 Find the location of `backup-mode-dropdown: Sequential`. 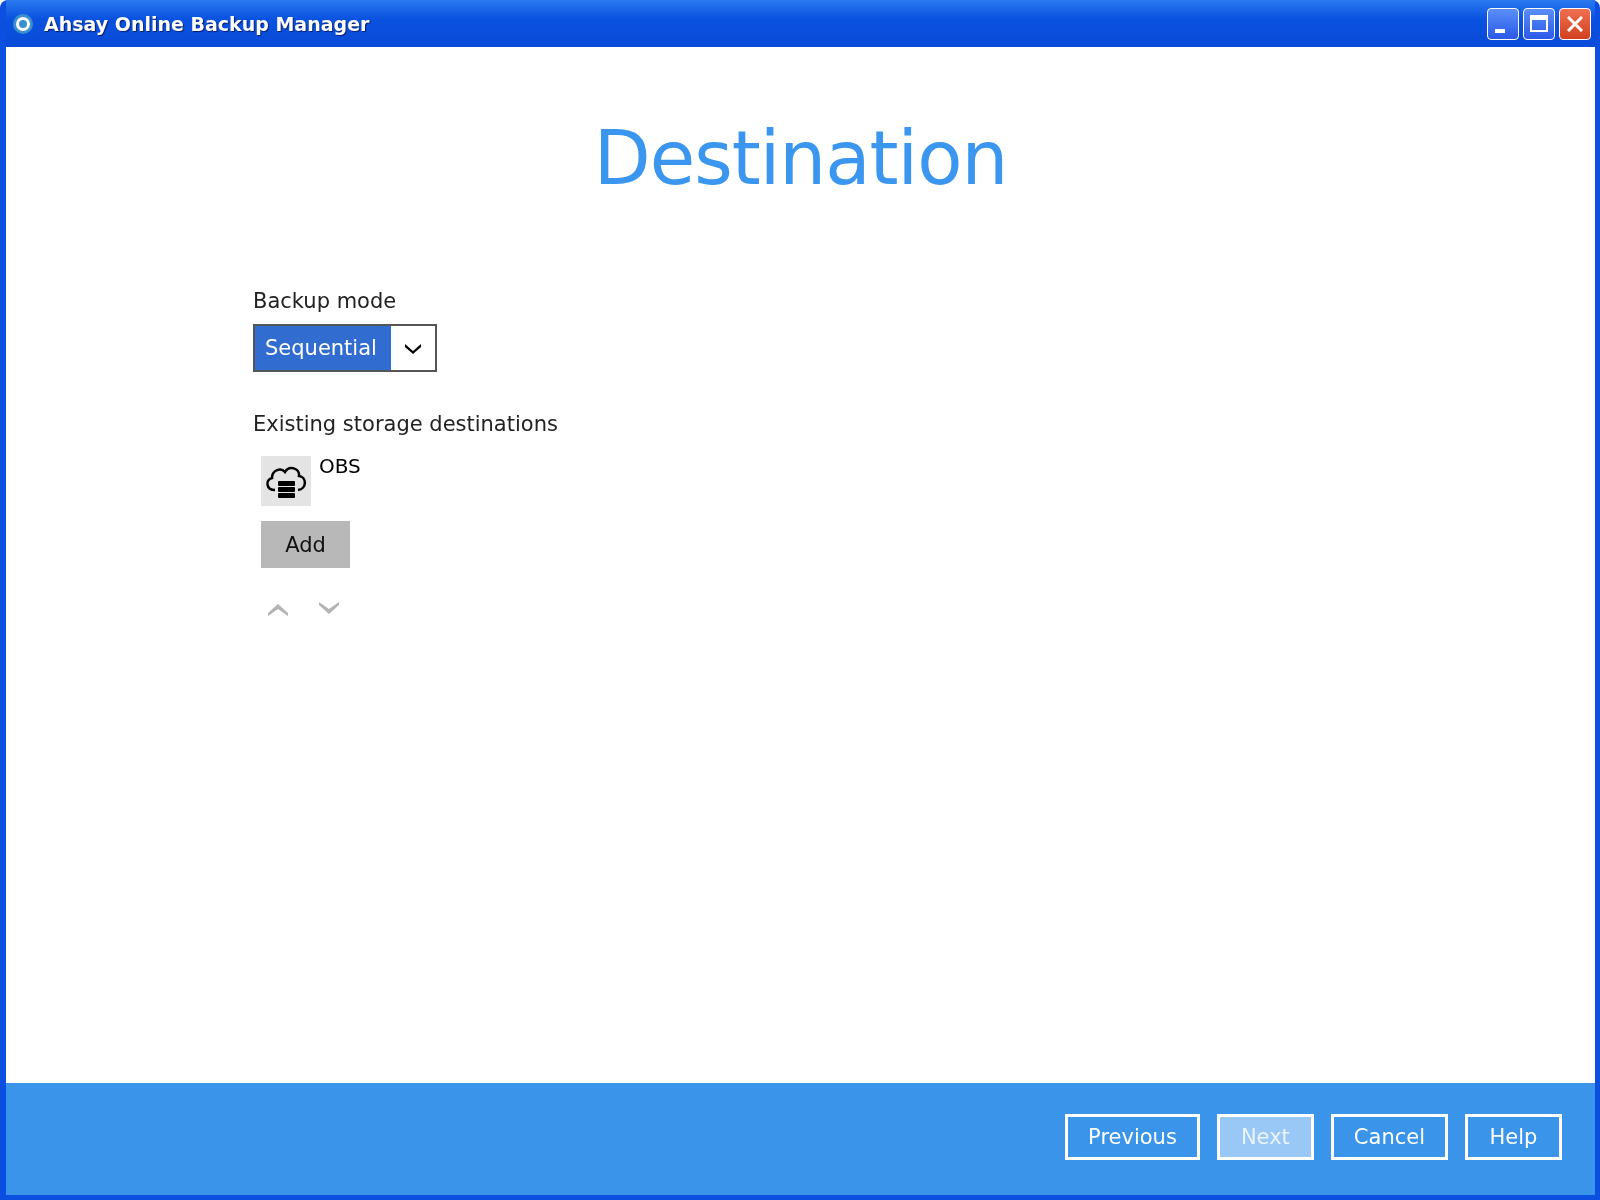

backup-mode-dropdown: Sequential is located at coordinates (345, 348).